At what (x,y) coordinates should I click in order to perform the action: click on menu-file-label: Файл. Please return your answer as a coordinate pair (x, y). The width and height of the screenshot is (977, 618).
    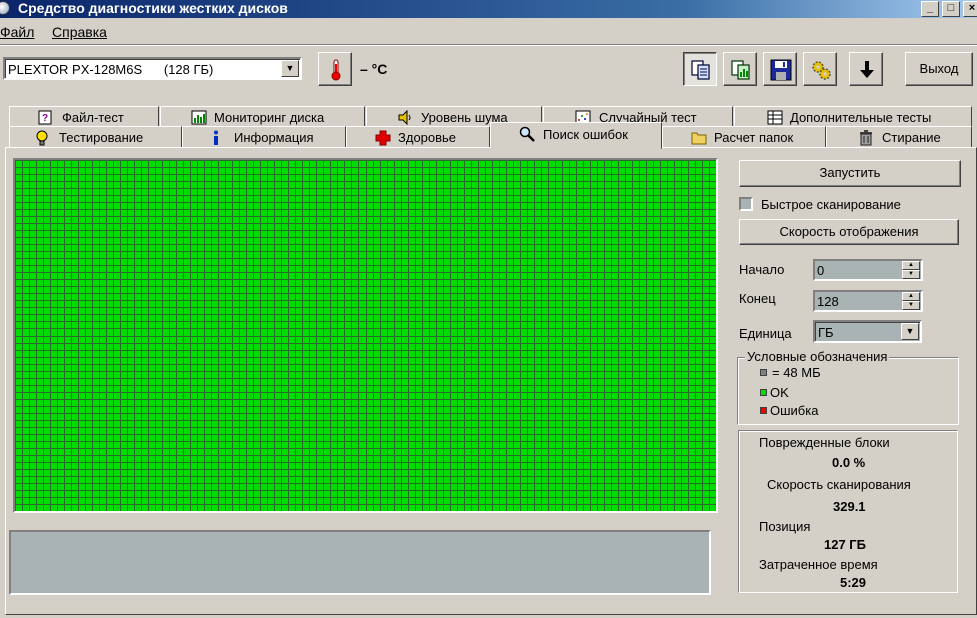
    Looking at the image, I should click on (17, 32).